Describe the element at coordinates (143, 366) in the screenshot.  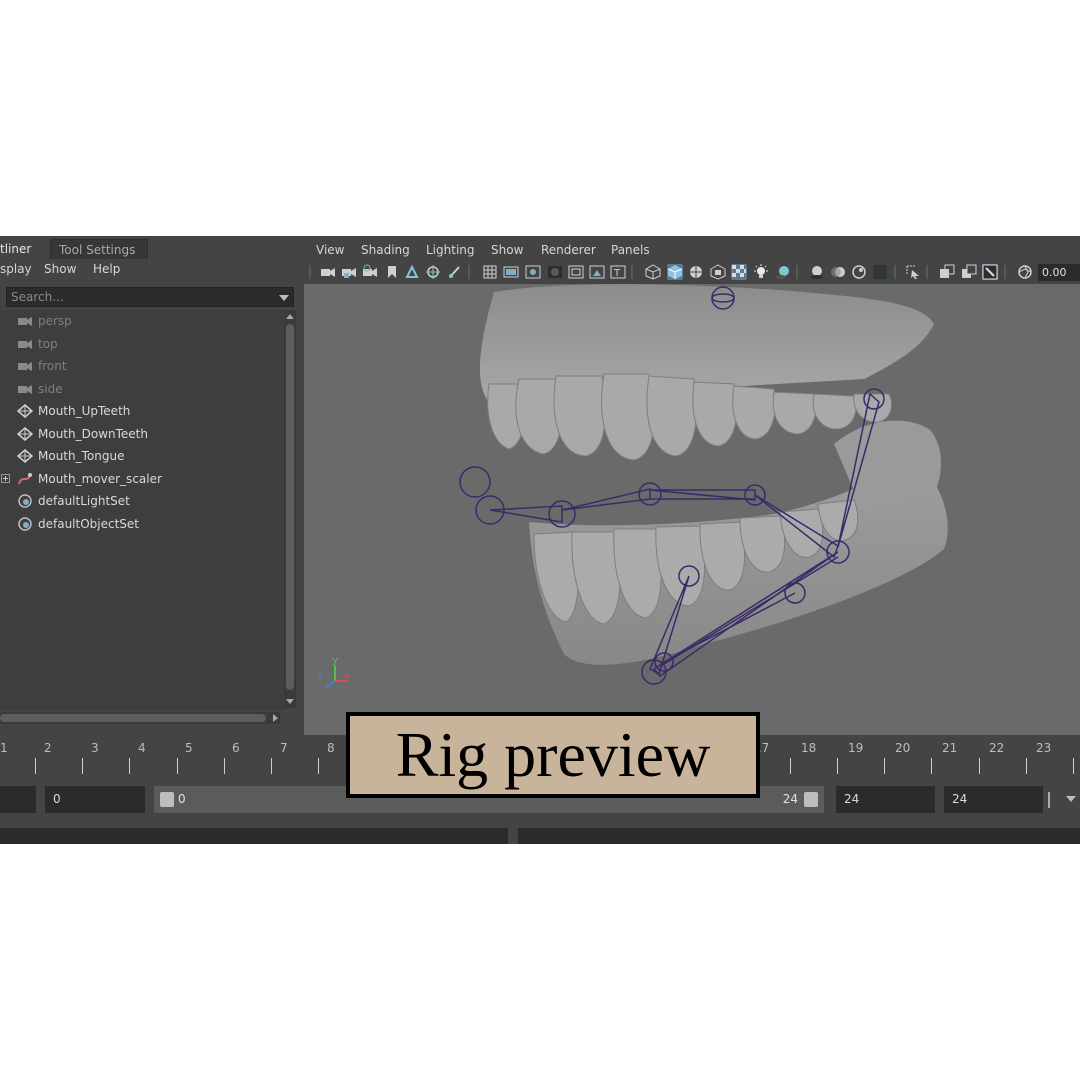
I see `list-item: front` at that location.